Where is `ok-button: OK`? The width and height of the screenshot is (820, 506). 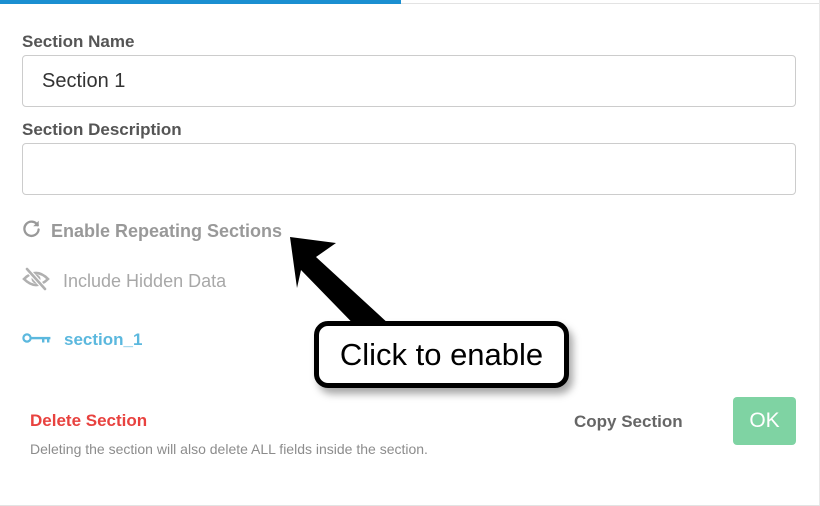
ok-button: OK is located at coordinates (764, 421).